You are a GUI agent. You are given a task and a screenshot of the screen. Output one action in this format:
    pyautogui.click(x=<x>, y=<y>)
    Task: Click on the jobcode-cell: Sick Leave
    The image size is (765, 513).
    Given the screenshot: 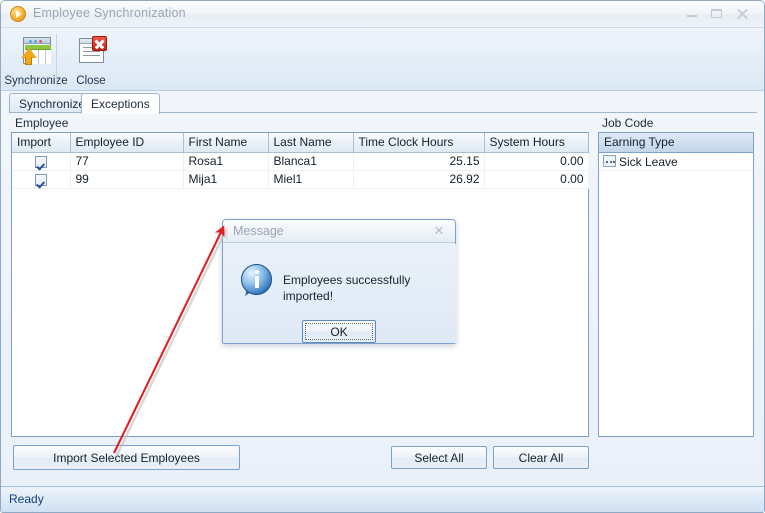 What is the action you would take?
    pyautogui.click(x=676, y=161)
    